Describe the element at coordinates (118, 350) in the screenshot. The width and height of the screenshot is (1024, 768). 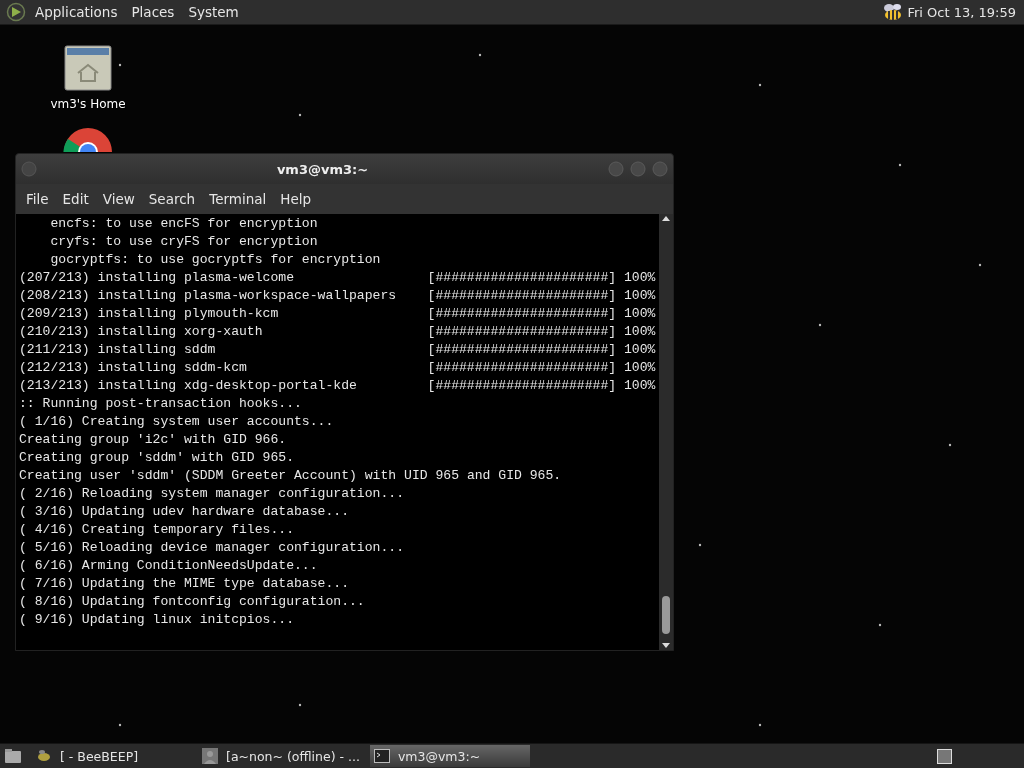
I see `output-line: (211/213) installing sddm` at that location.